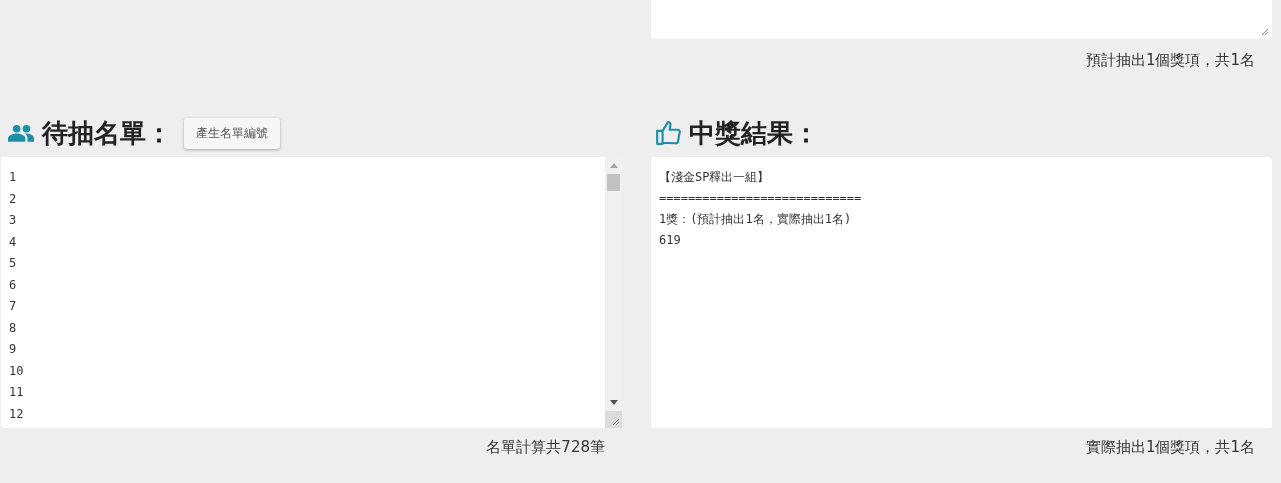 Image resolution: width=1281 pixels, height=483 pixels. What do you see at coordinates (613, 402) in the screenshot?
I see `scroll-down-icon` at bounding box center [613, 402].